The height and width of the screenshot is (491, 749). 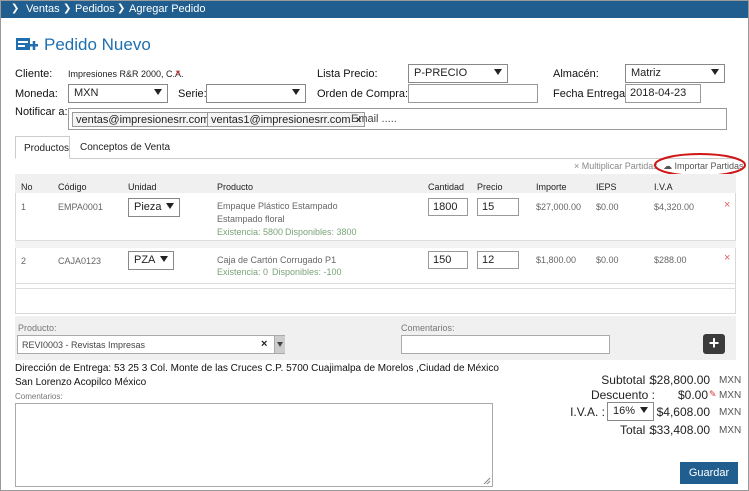 I want to click on email-tag: ventas@impresionesrr.com×, so click(x=148, y=119).